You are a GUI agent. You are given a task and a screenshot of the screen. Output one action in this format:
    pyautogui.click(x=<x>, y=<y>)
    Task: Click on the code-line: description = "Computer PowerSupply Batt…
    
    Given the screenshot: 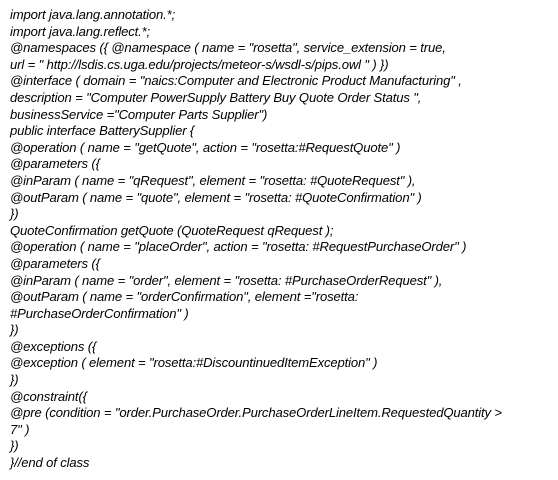 What is the action you would take?
    pyautogui.click(x=216, y=97)
    